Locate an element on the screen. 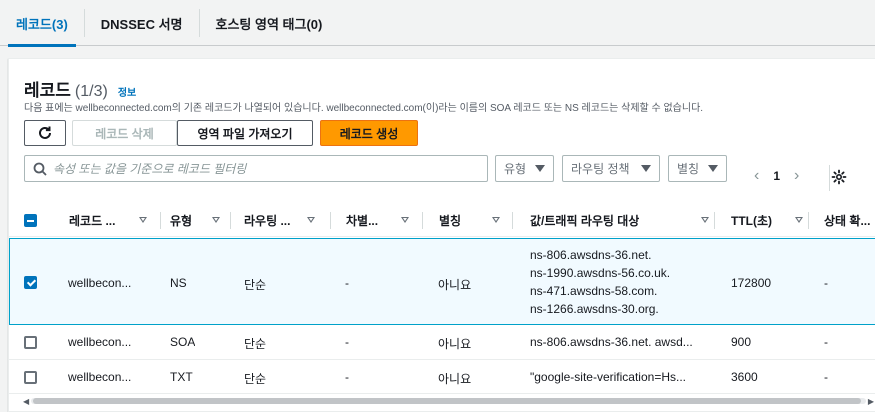  horizontal-scrollbar: ◀ ▶ is located at coordinates (448, 401).